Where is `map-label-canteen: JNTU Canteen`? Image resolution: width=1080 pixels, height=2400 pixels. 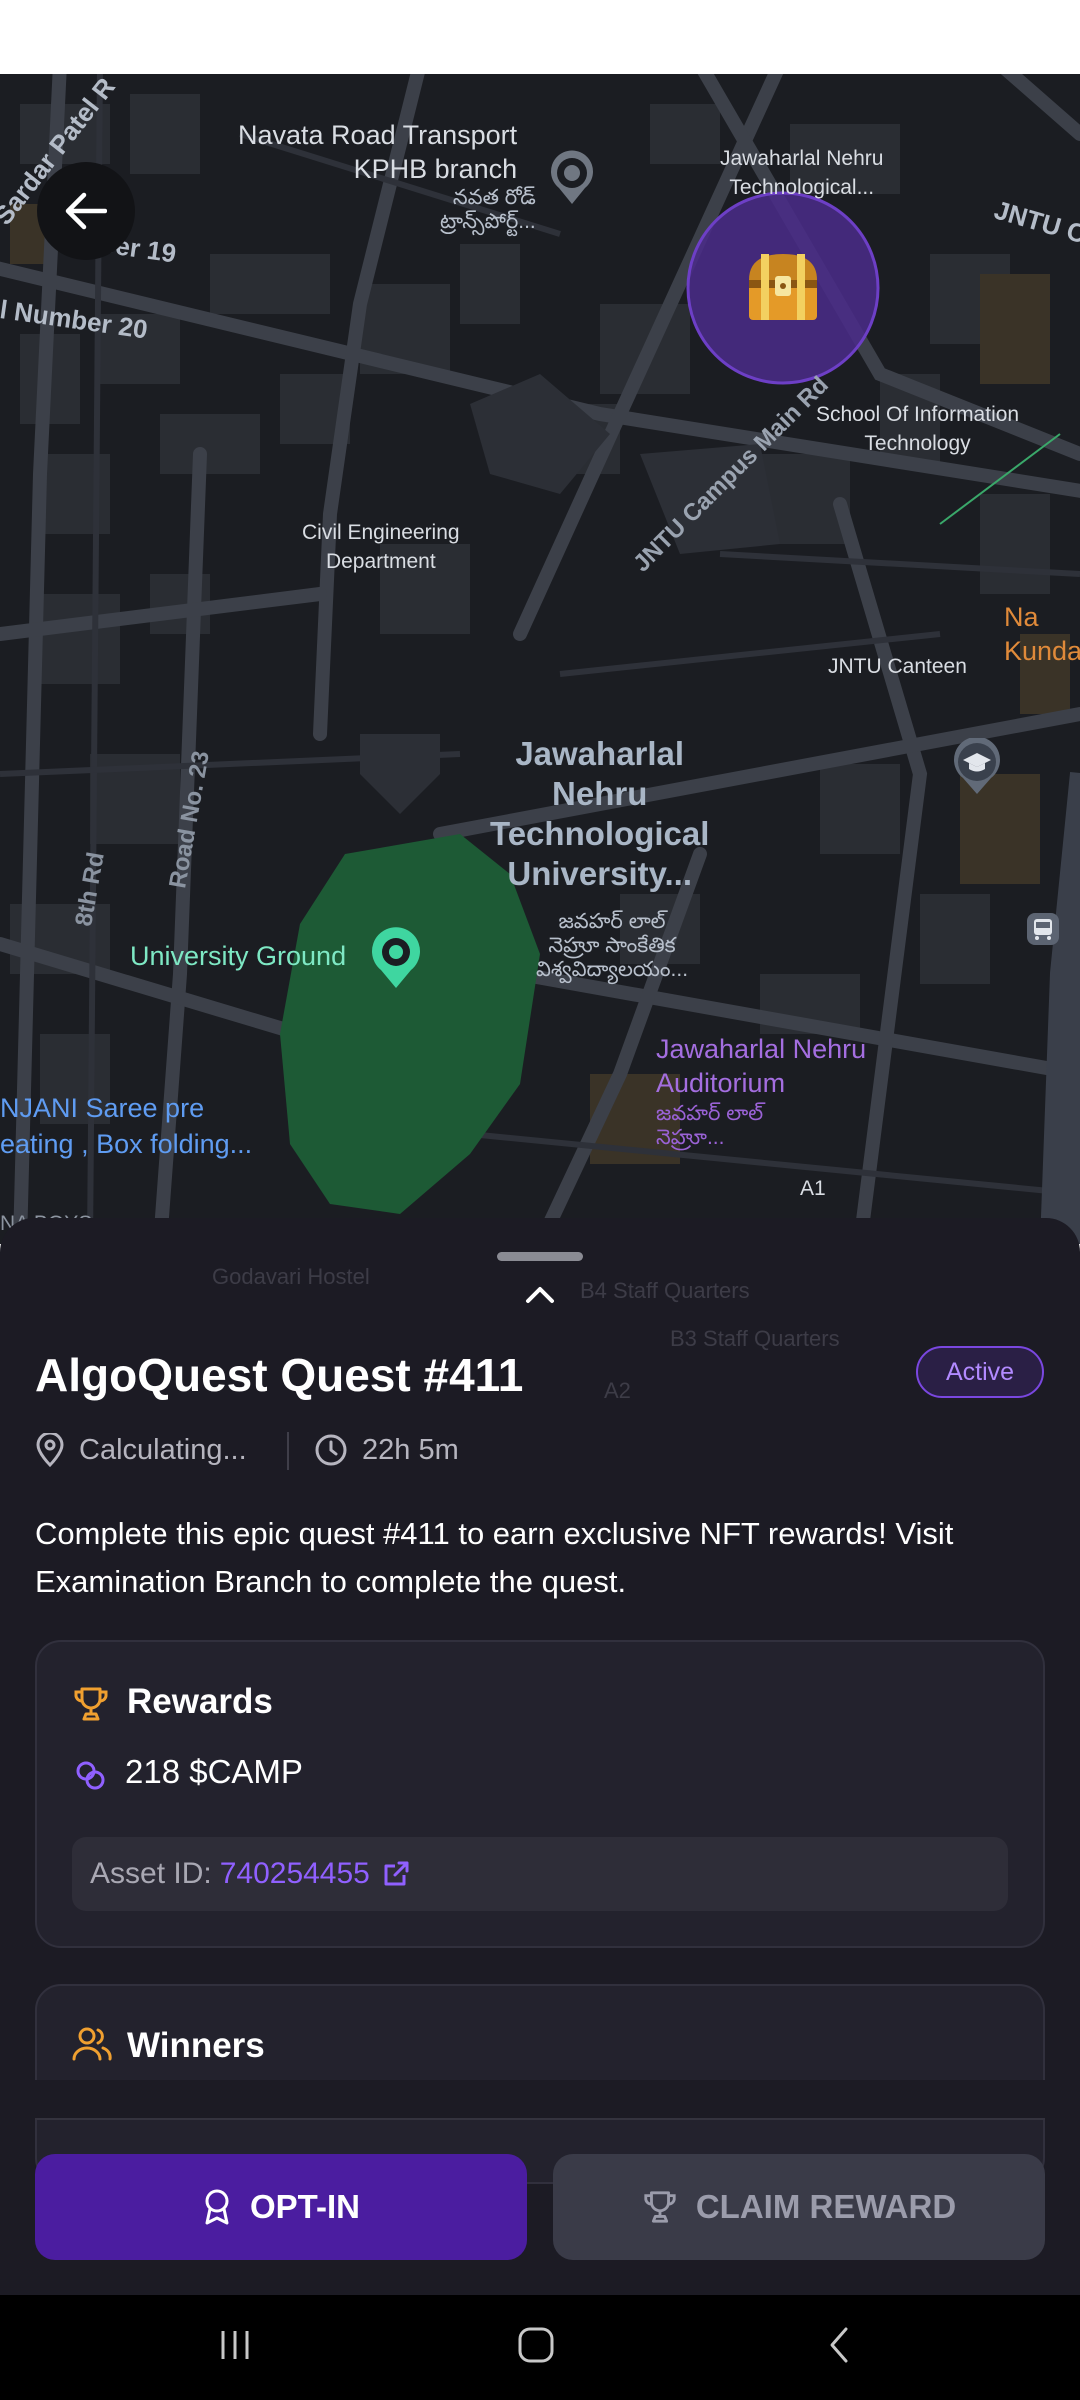
map-label-canteen: JNTU Canteen is located at coordinates (897, 666).